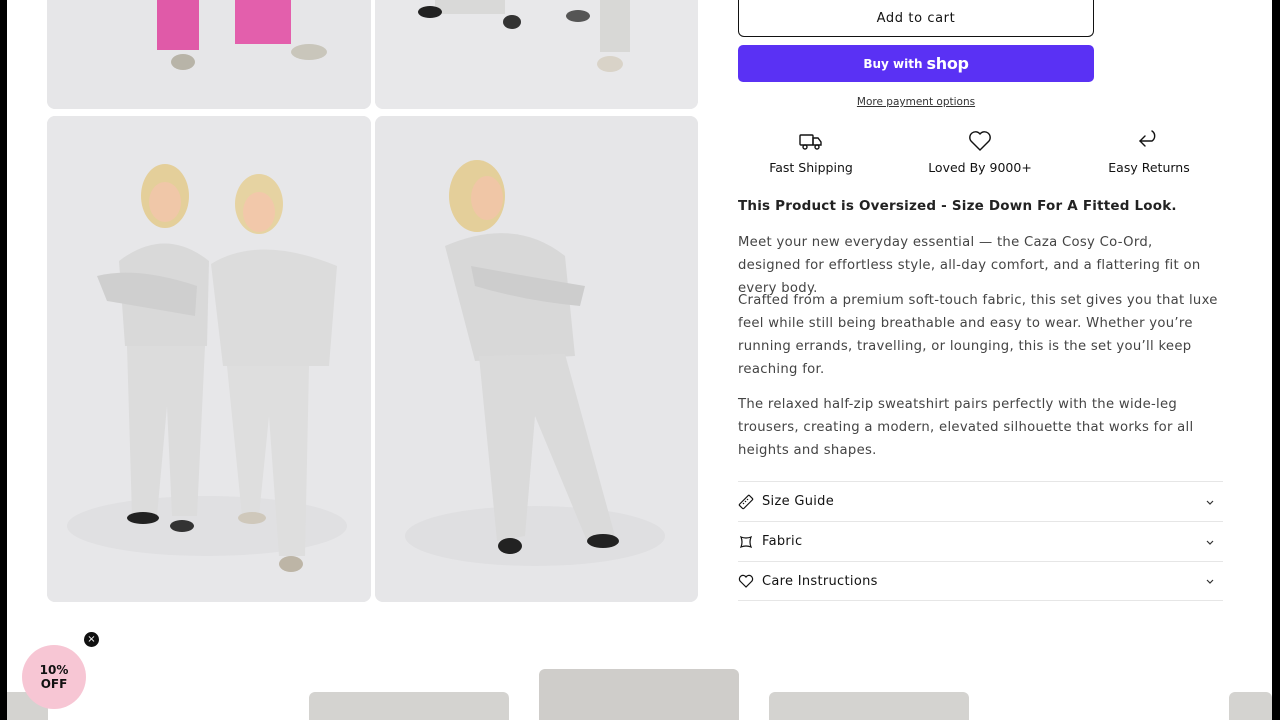 The height and width of the screenshot is (720, 1280). I want to click on accordion-size-guide: Size Guide, so click(980, 501).